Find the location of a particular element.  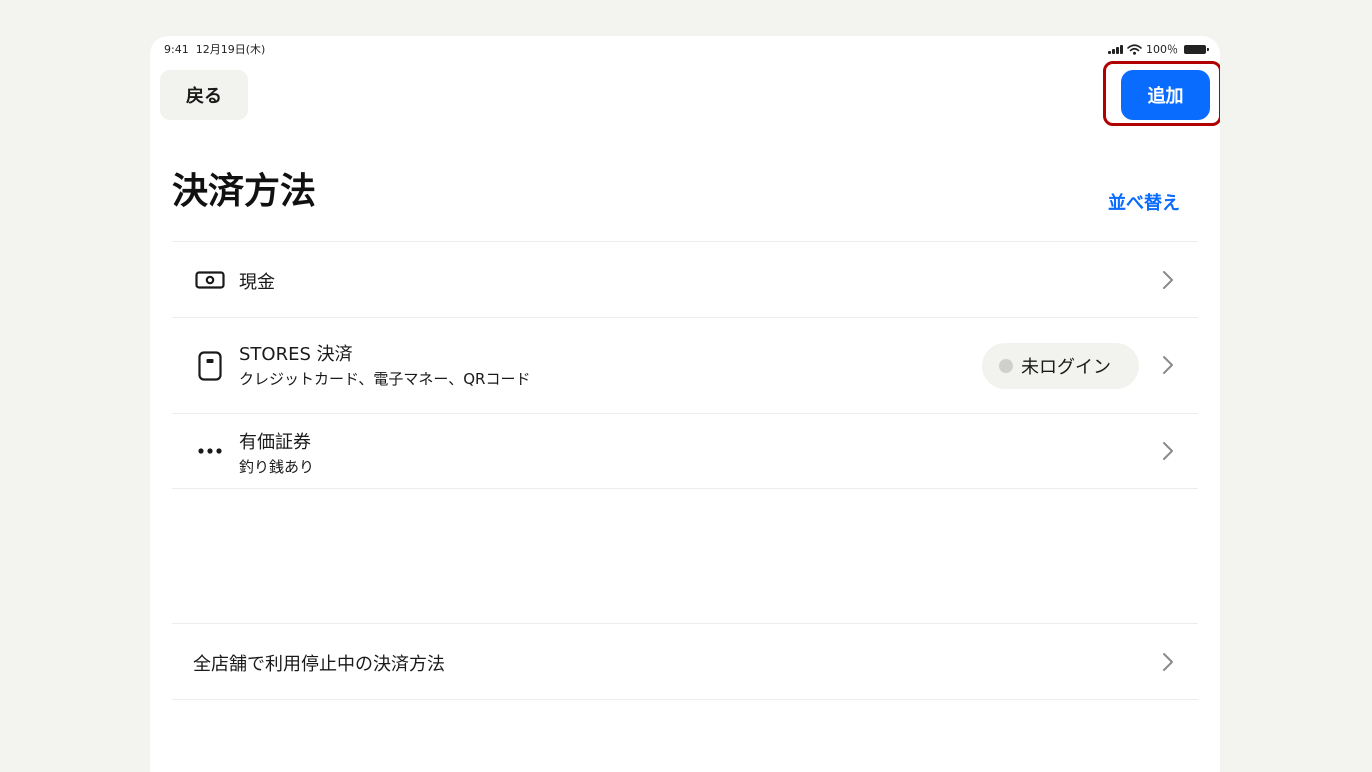

status-date: 12月19日(木) is located at coordinates (230, 49).